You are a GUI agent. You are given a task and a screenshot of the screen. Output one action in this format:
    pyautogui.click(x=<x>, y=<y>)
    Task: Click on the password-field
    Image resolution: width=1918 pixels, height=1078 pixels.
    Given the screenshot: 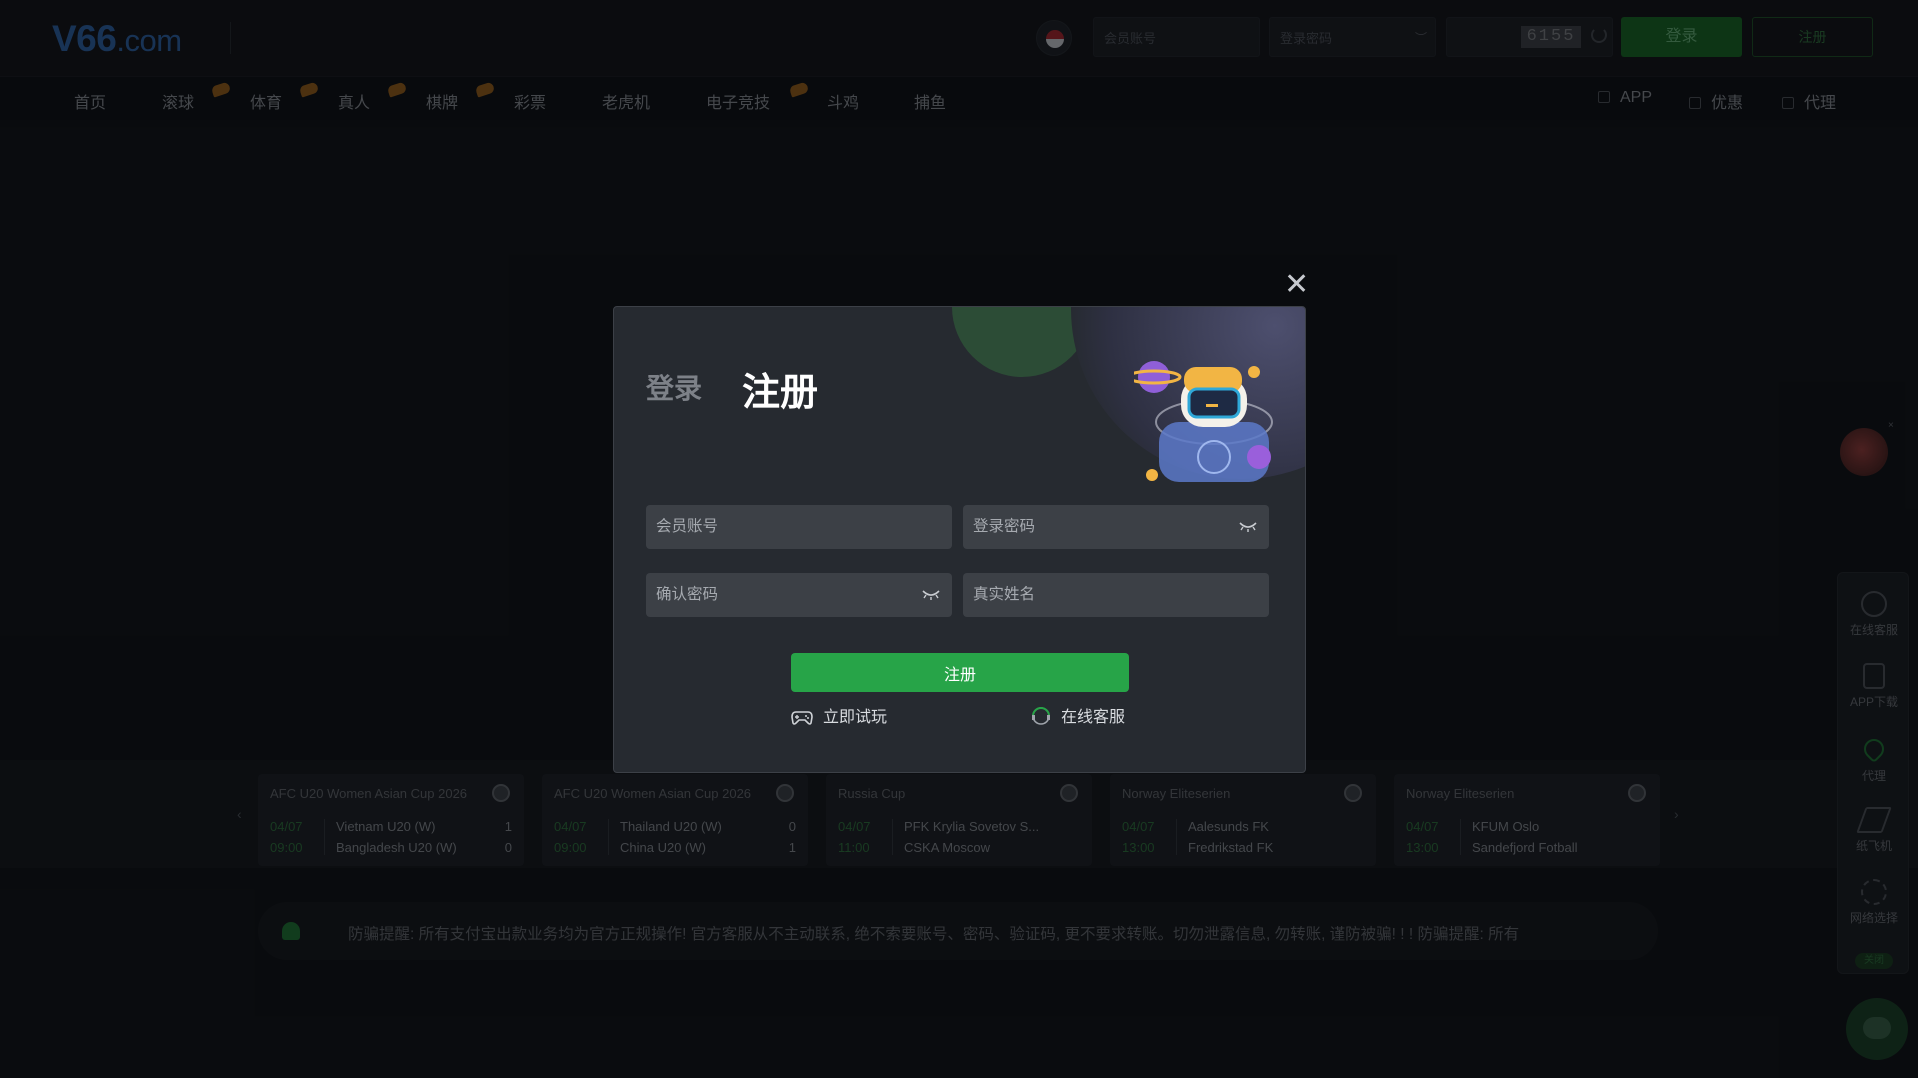 What is the action you would take?
    pyautogui.click(x=1116, y=527)
    